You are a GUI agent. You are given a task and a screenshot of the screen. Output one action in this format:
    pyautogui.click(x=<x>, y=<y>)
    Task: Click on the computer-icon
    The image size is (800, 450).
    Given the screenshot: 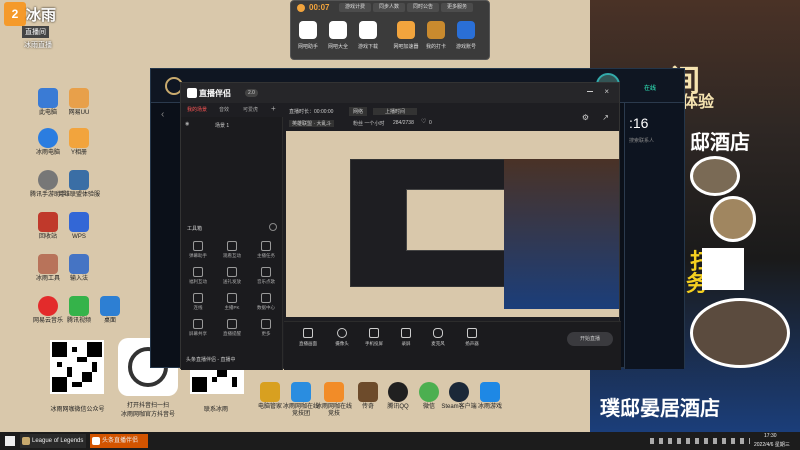 What is the action you would take?
    pyautogui.click(x=48, y=98)
    